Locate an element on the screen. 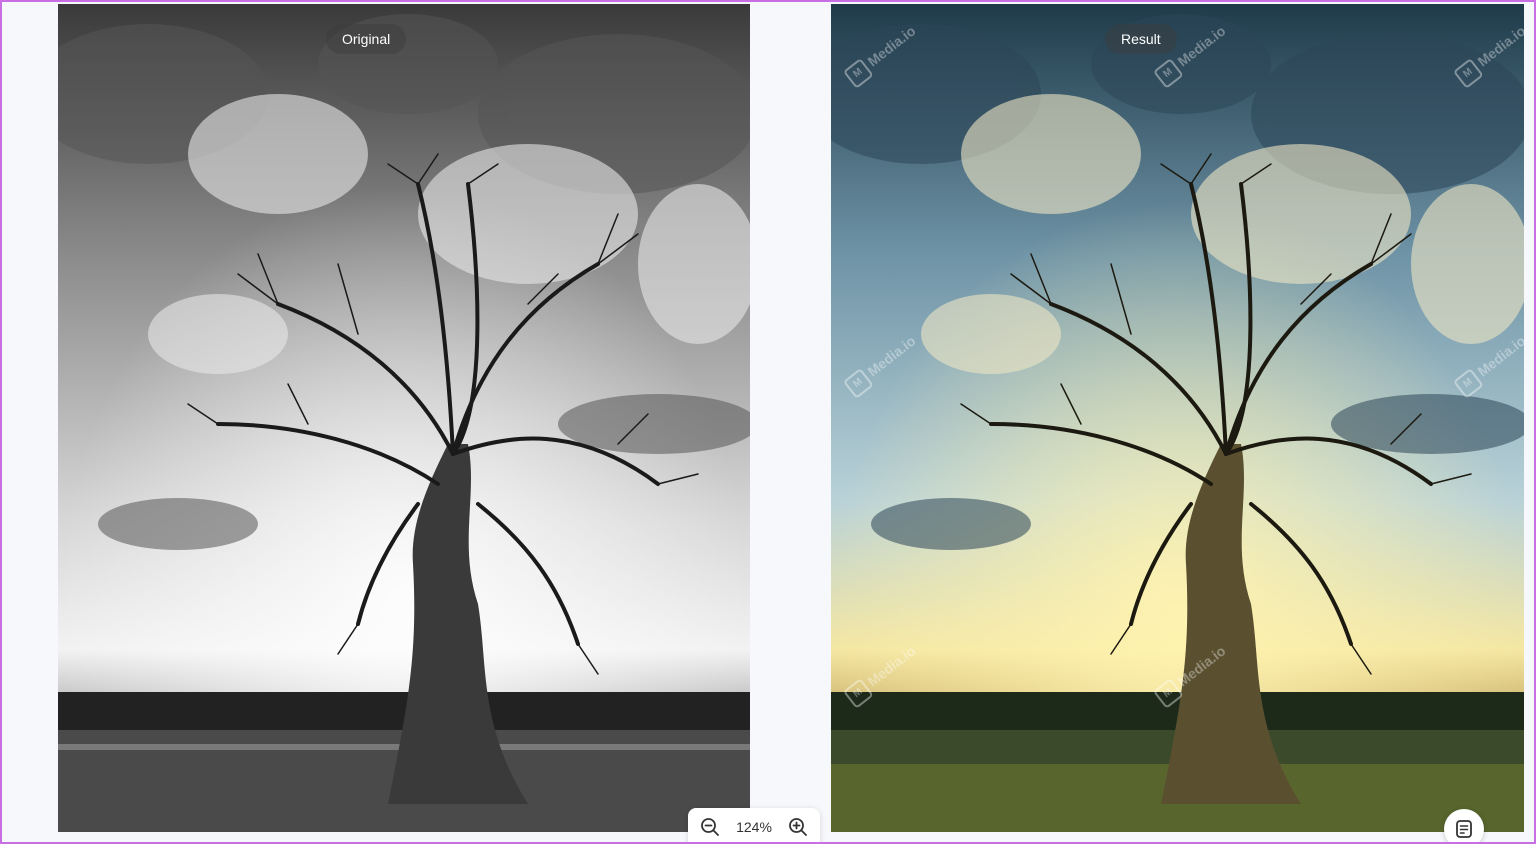 This screenshot has width=1536, height=844. notes-button is located at coordinates (1464, 825).